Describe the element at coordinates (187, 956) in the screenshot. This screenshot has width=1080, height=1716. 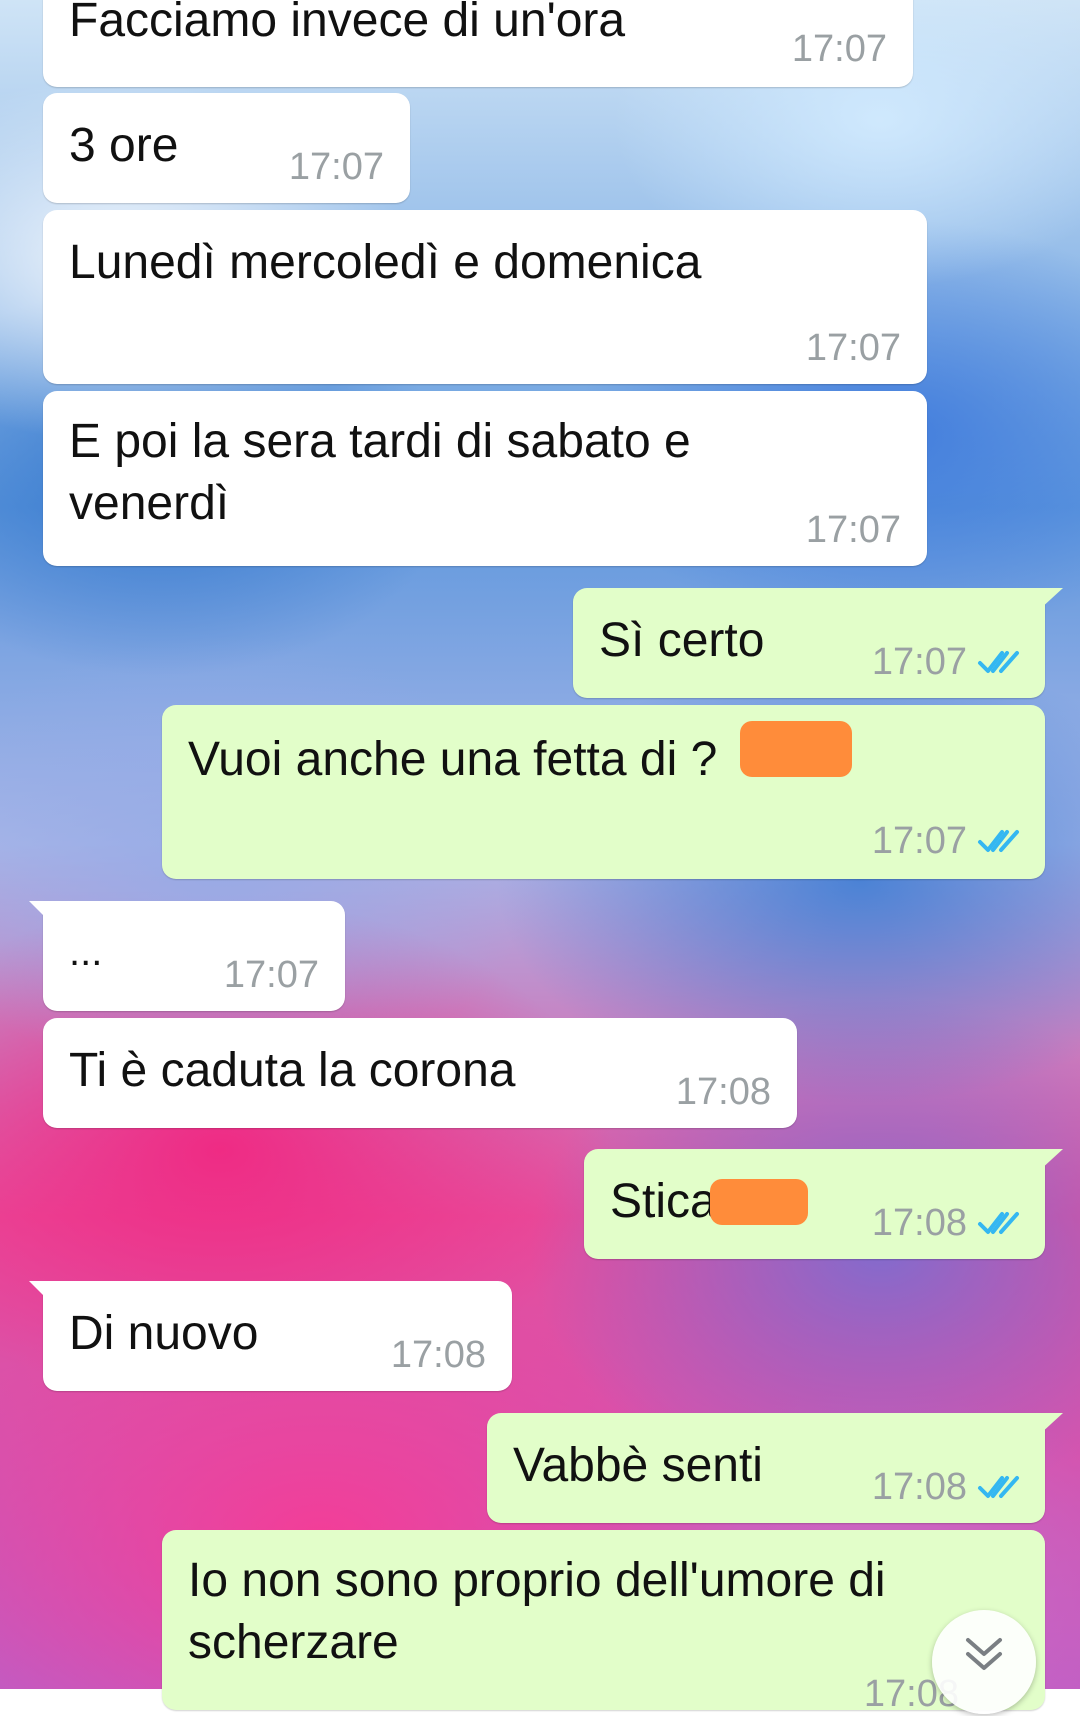
I see `message-bubble-incoming: ... 17:07` at that location.